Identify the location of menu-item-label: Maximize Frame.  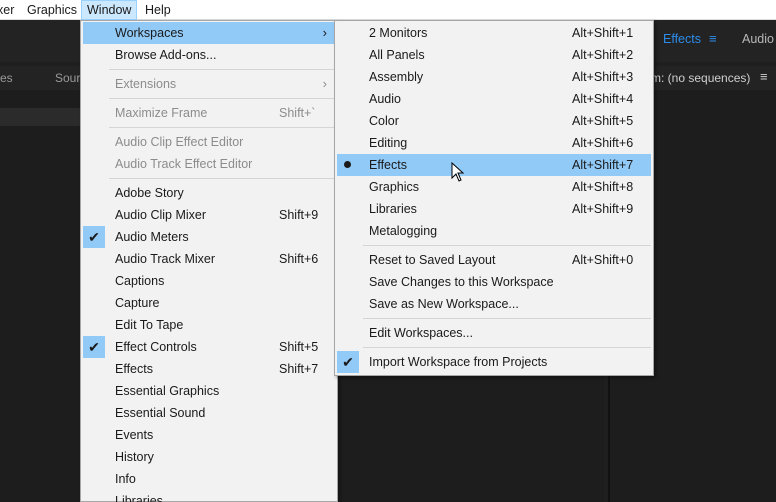
(161, 113).